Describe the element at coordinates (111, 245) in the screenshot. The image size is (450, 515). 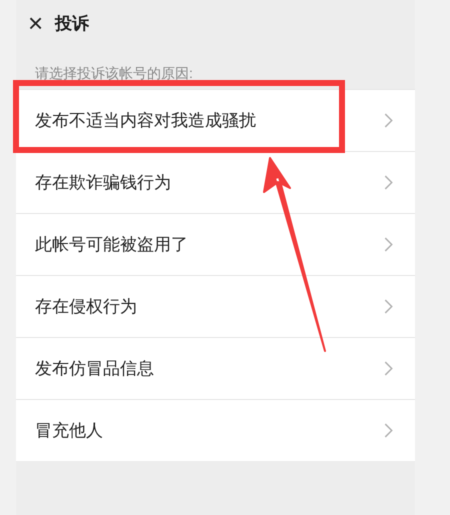
I see `reason-label: 此帐号可能被盗用了` at that location.